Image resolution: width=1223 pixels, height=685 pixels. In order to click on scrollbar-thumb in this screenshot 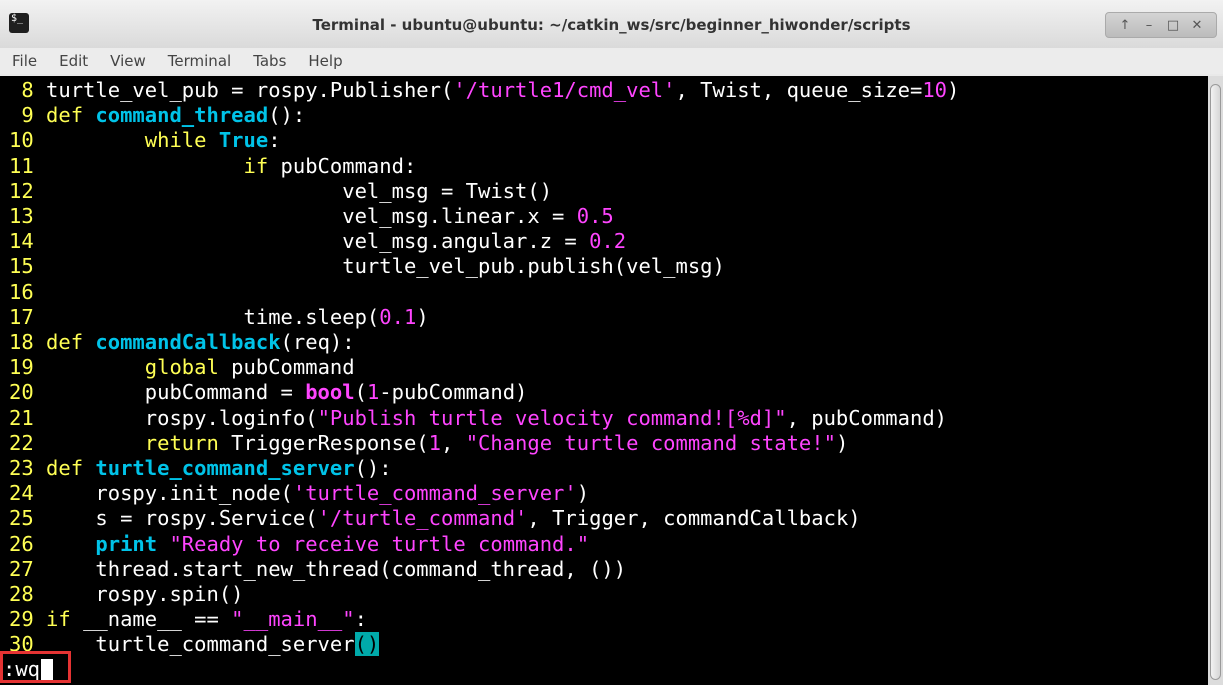, I will do `click(1215, 382)`.